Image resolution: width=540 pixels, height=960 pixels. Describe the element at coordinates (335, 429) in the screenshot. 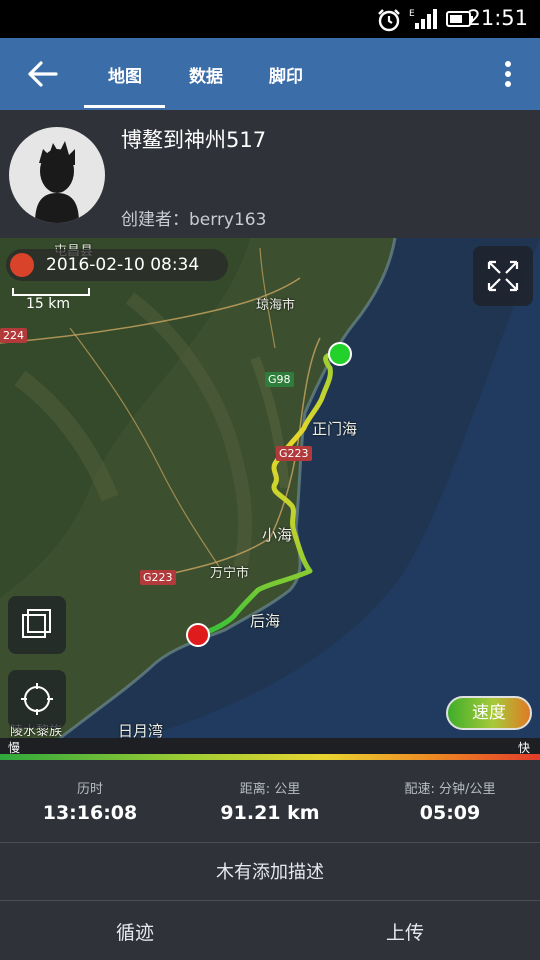

I see `map-place-label: 正门海` at that location.